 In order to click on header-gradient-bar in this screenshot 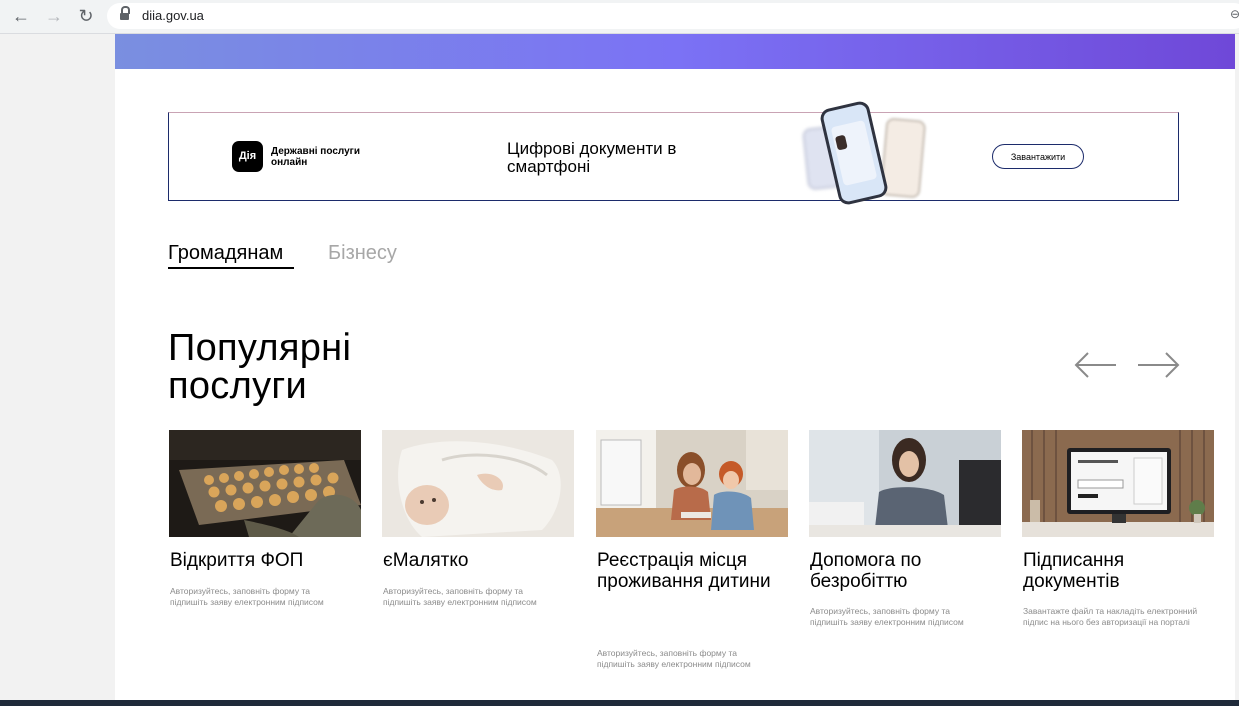, I will do `click(675, 51)`.